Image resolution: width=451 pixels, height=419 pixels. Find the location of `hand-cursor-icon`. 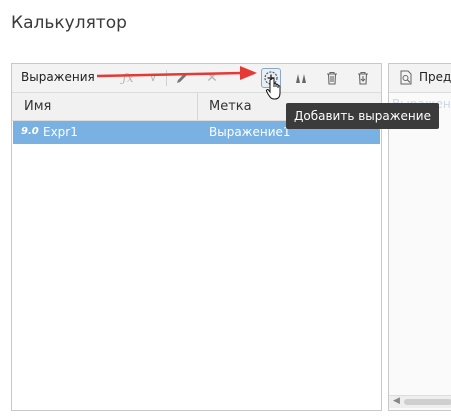

hand-cursor-icon is located at coordinates (273, 88).